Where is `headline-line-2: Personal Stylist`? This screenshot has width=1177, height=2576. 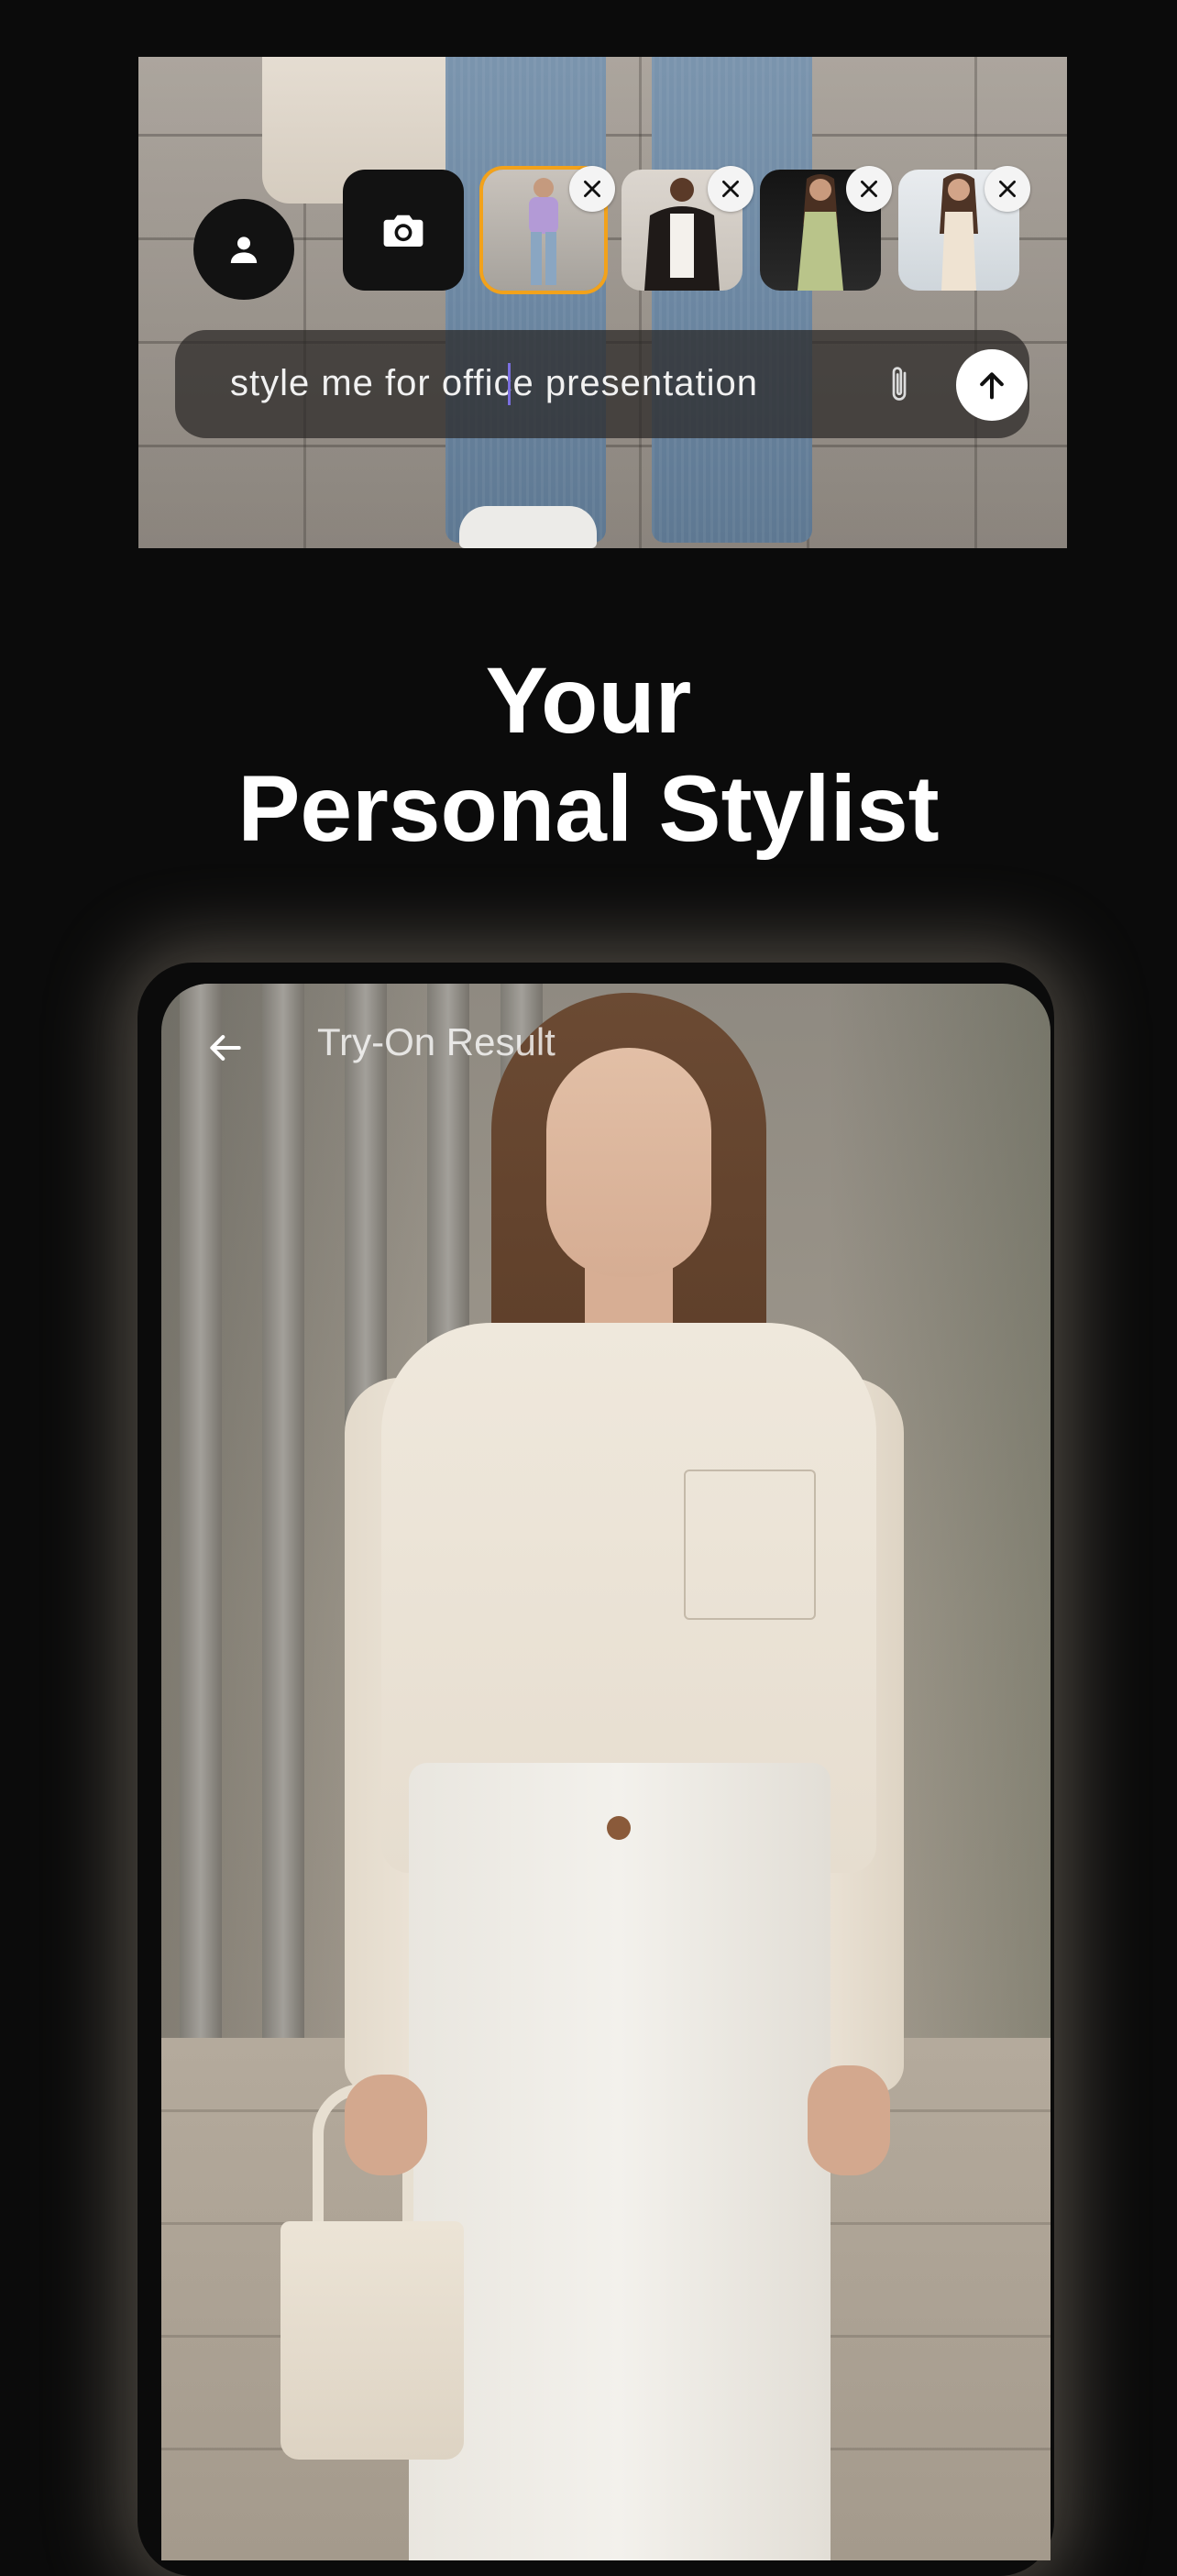
headline-line-2: Personal Stylist is located at coordinates (588, 808).